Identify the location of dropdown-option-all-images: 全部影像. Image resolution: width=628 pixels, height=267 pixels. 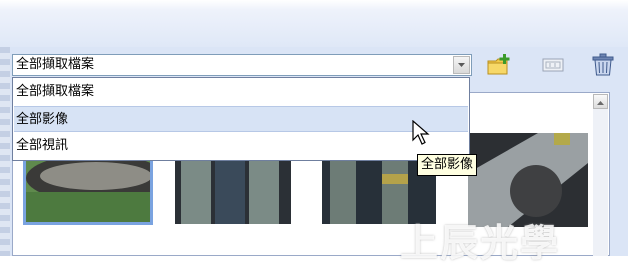
(241, 119).